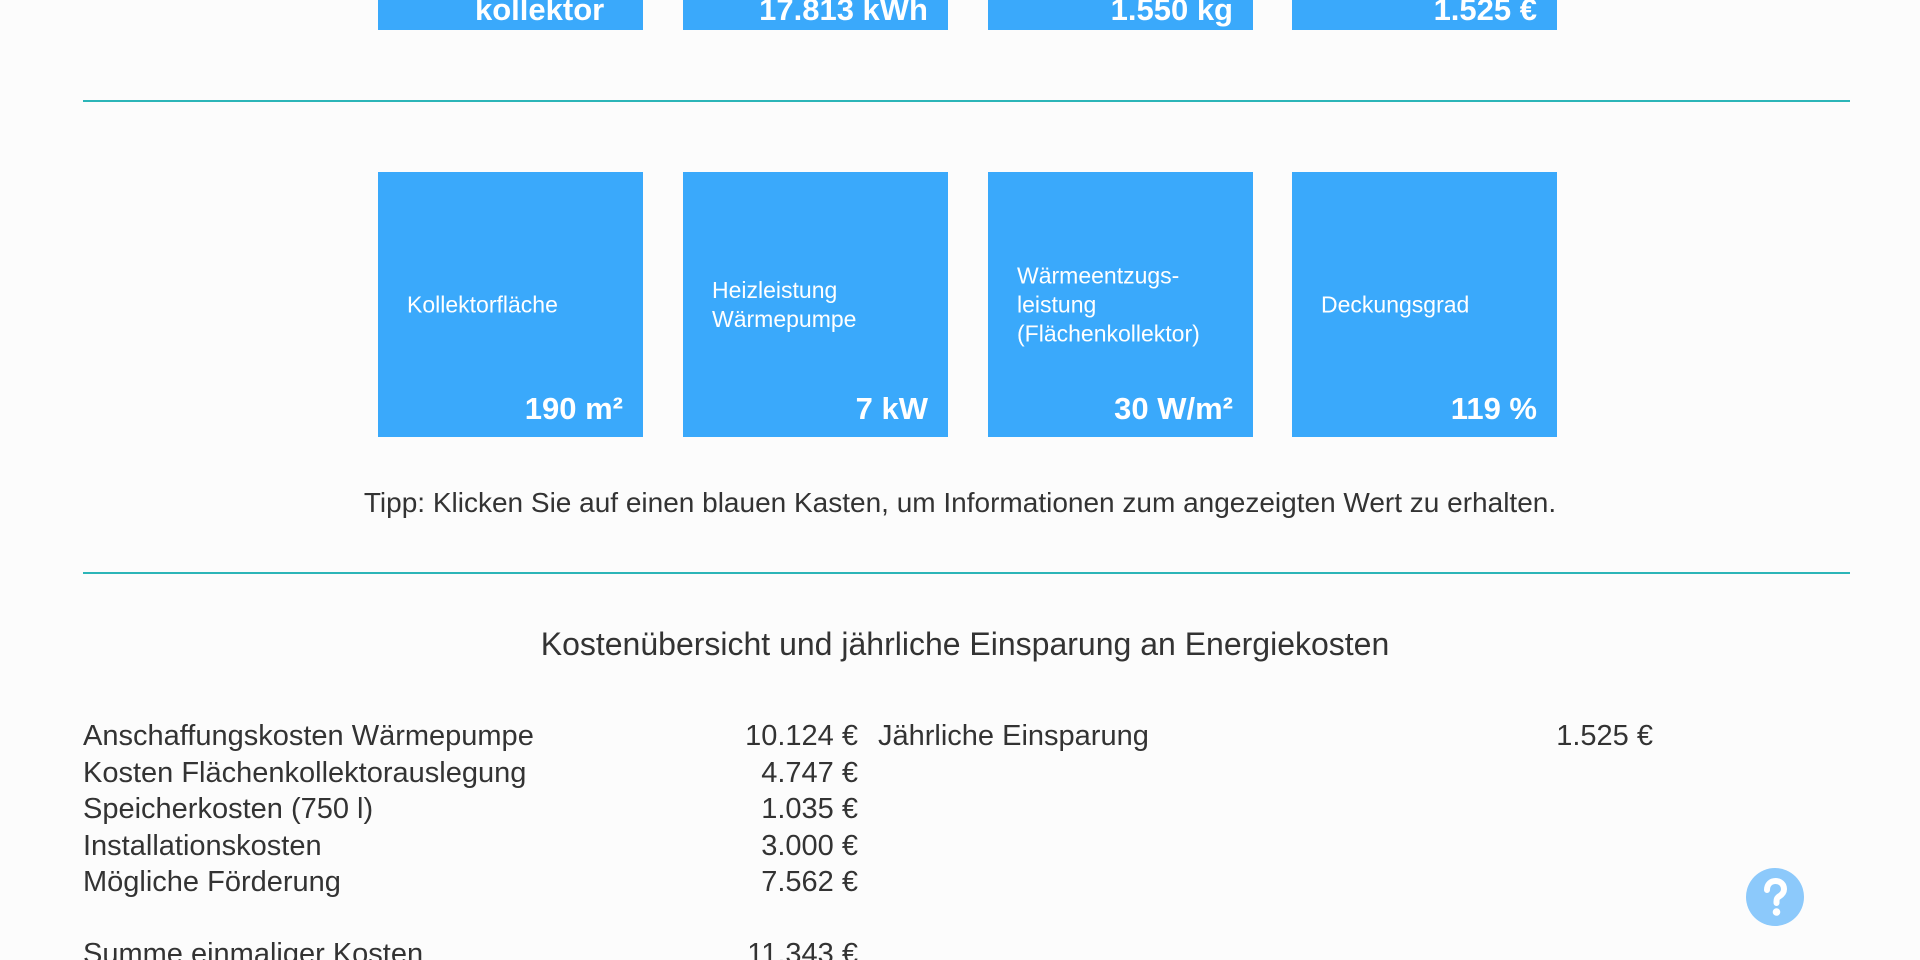  I want to click on cost-row: Speicherkosten (750 l) 1.035 €, so click(470, 809).